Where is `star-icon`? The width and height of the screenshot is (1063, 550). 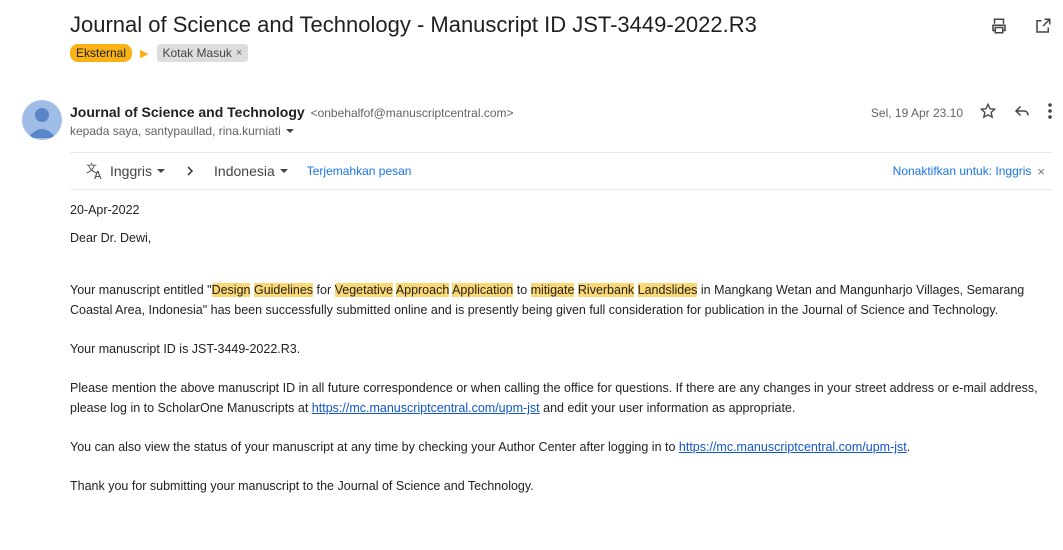 star-icon is located at coordinates (988, 112).